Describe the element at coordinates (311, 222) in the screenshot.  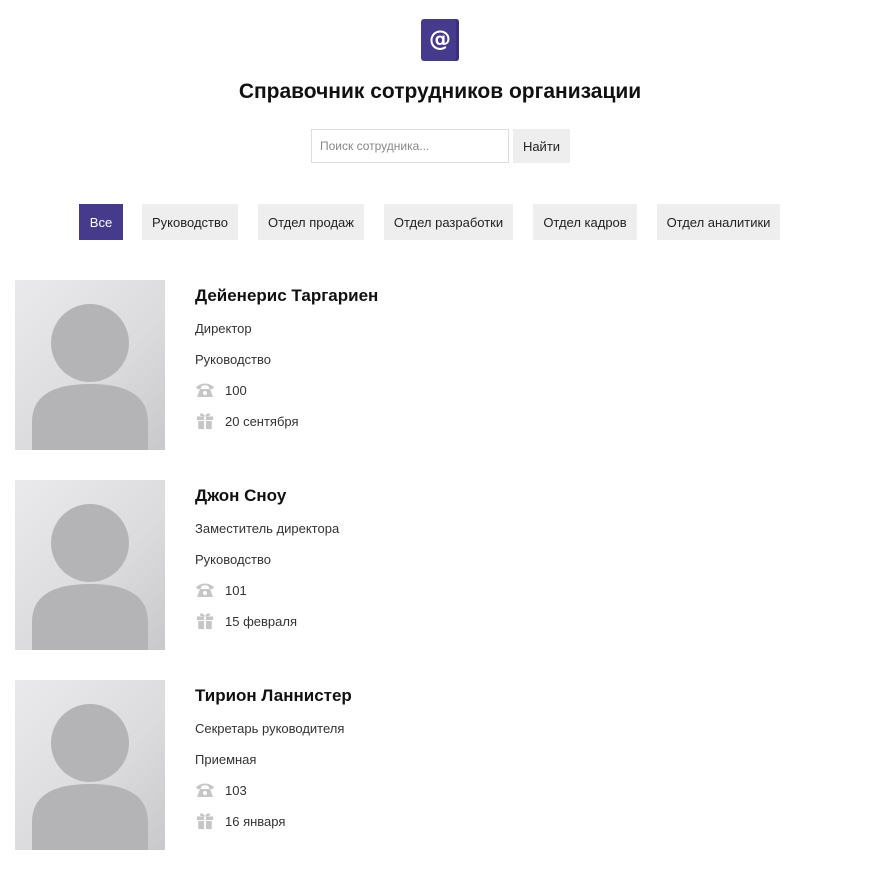
I see `filter-sales: Отдел продаж` at that location.